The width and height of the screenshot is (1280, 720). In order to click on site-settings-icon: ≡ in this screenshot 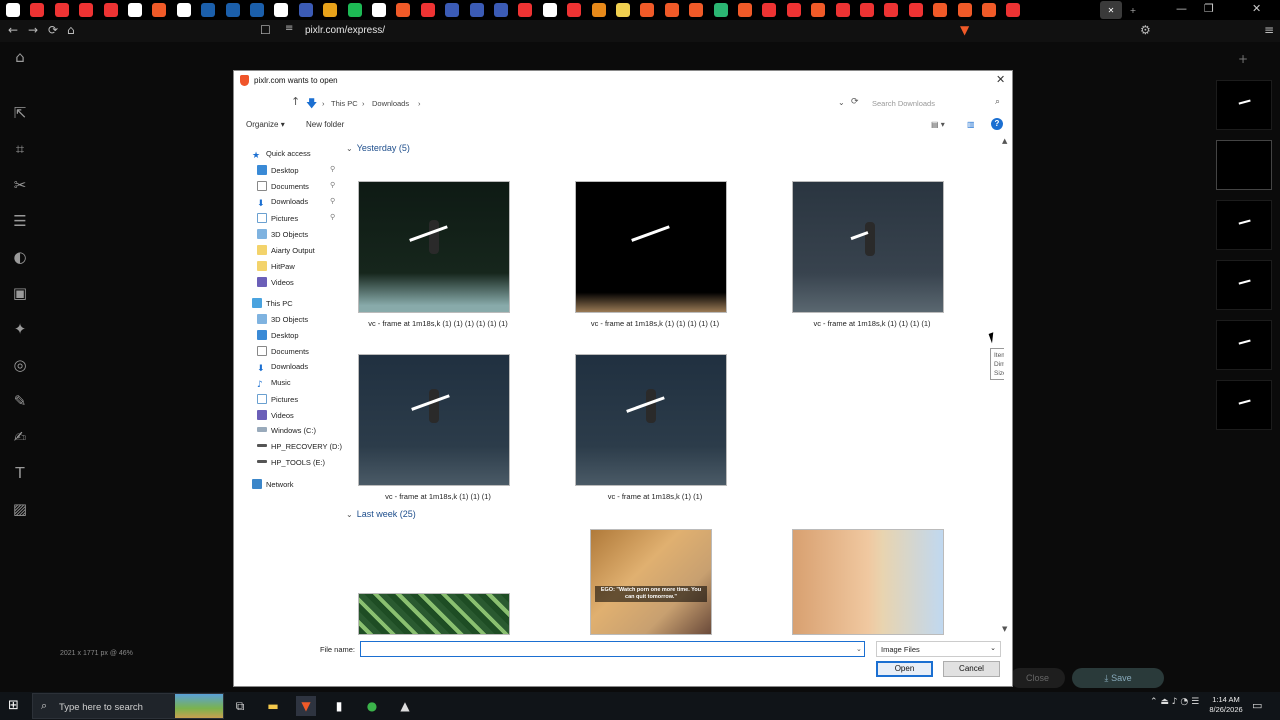, I will do `click(289, 28)`.